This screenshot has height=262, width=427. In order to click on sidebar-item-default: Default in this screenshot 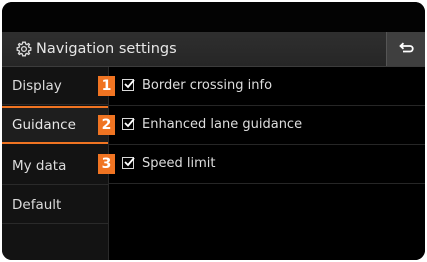, I will do `click(55, 205)`.